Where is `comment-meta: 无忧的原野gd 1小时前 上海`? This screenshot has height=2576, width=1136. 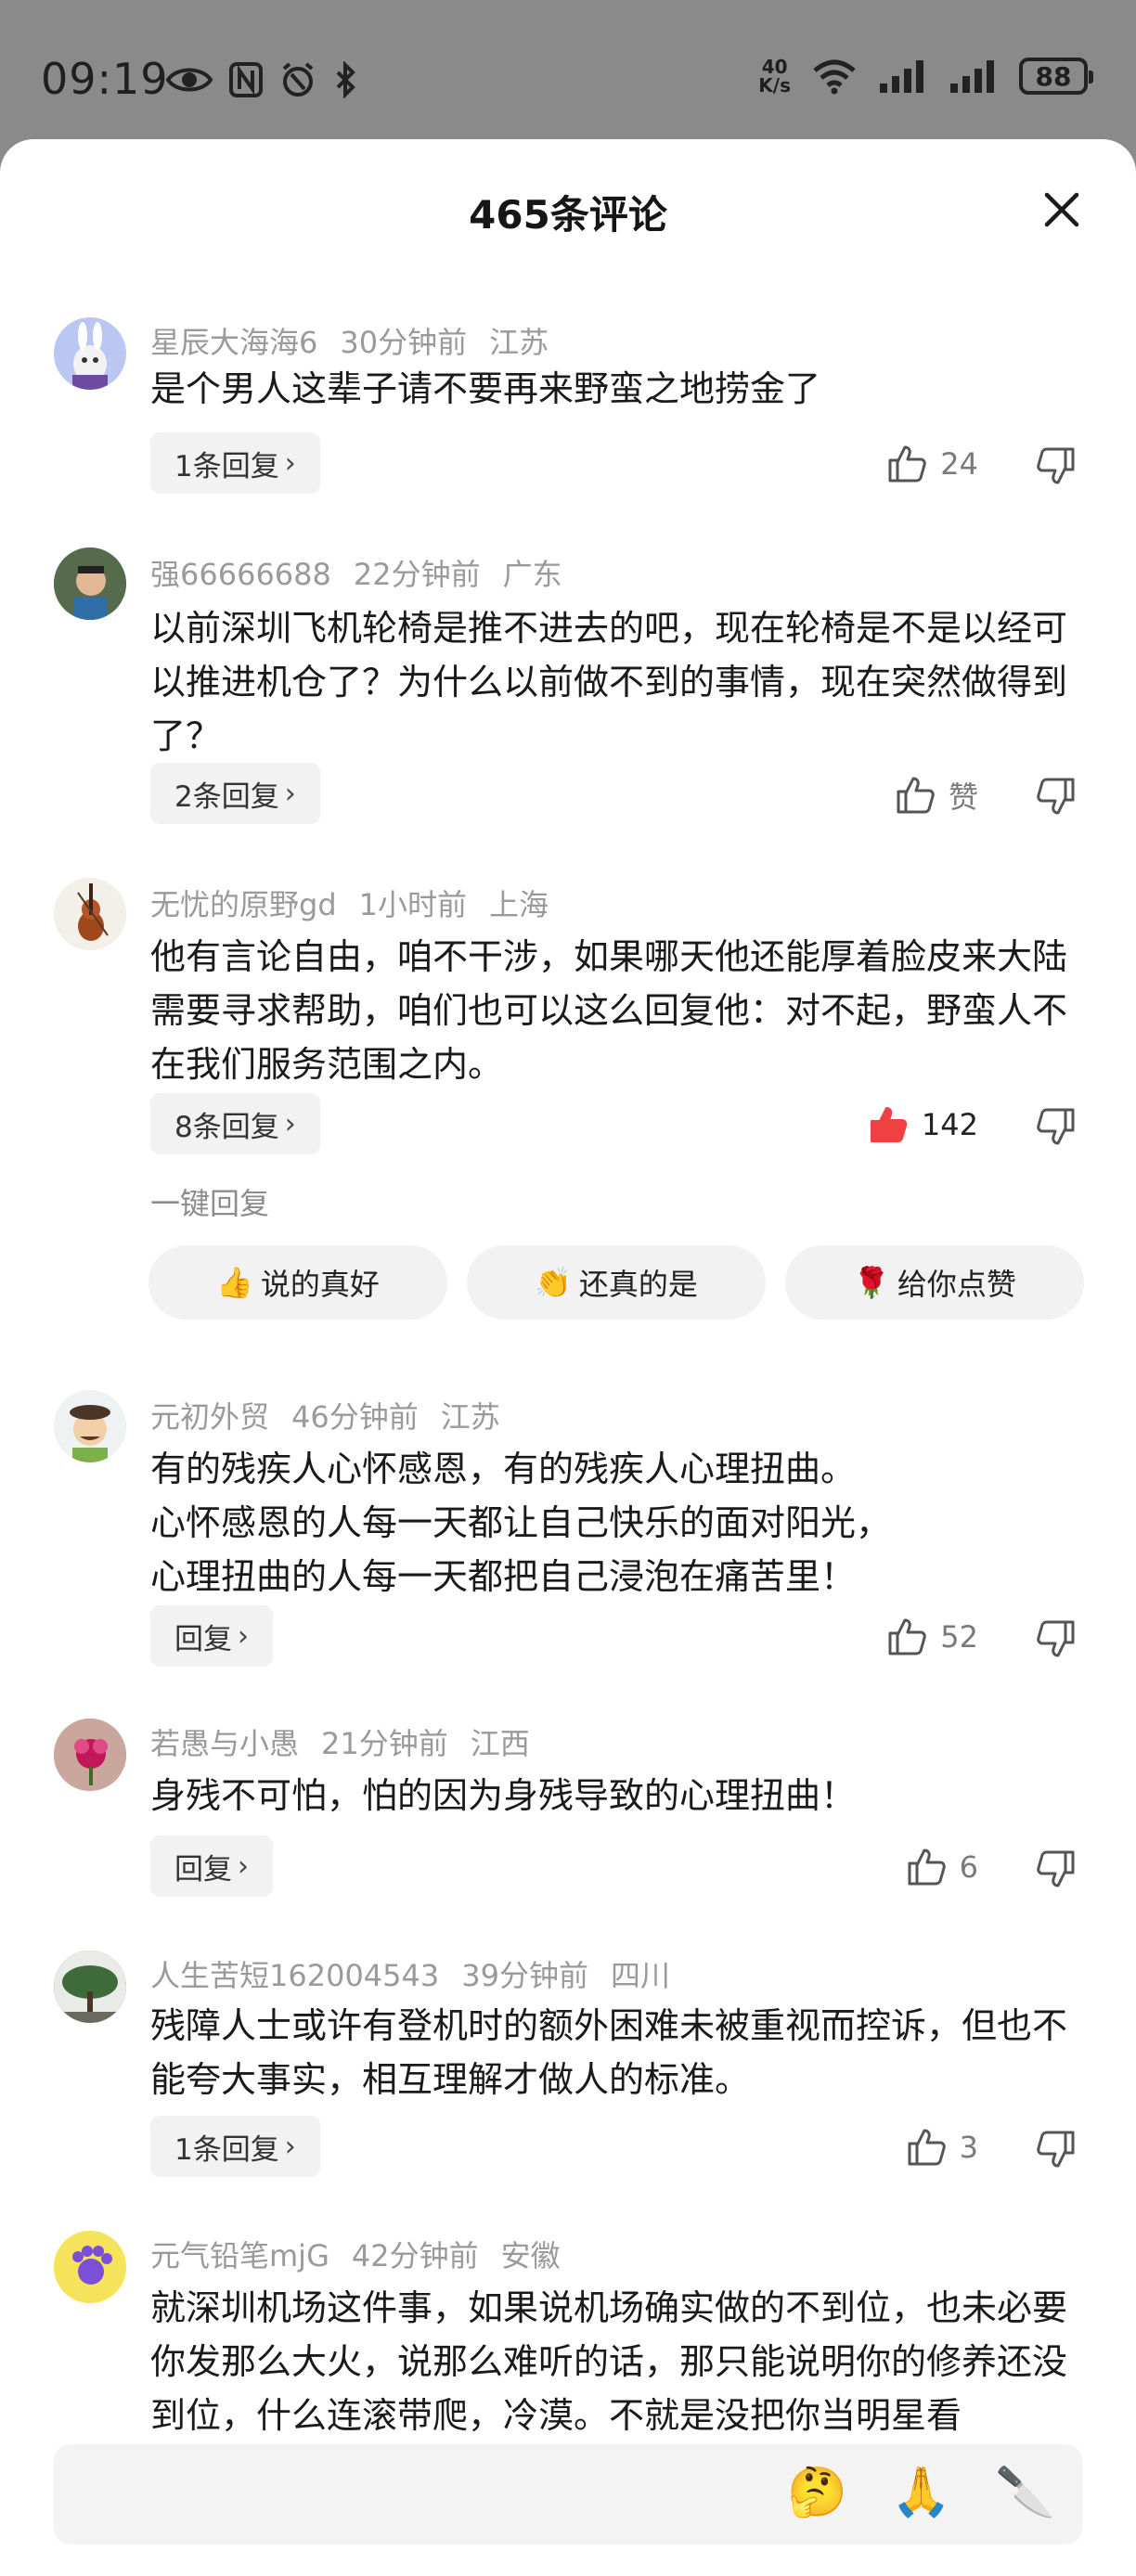 comment-meta: 无忧的原野gd 1小时前 上海 is located at coordinates (360, 903).